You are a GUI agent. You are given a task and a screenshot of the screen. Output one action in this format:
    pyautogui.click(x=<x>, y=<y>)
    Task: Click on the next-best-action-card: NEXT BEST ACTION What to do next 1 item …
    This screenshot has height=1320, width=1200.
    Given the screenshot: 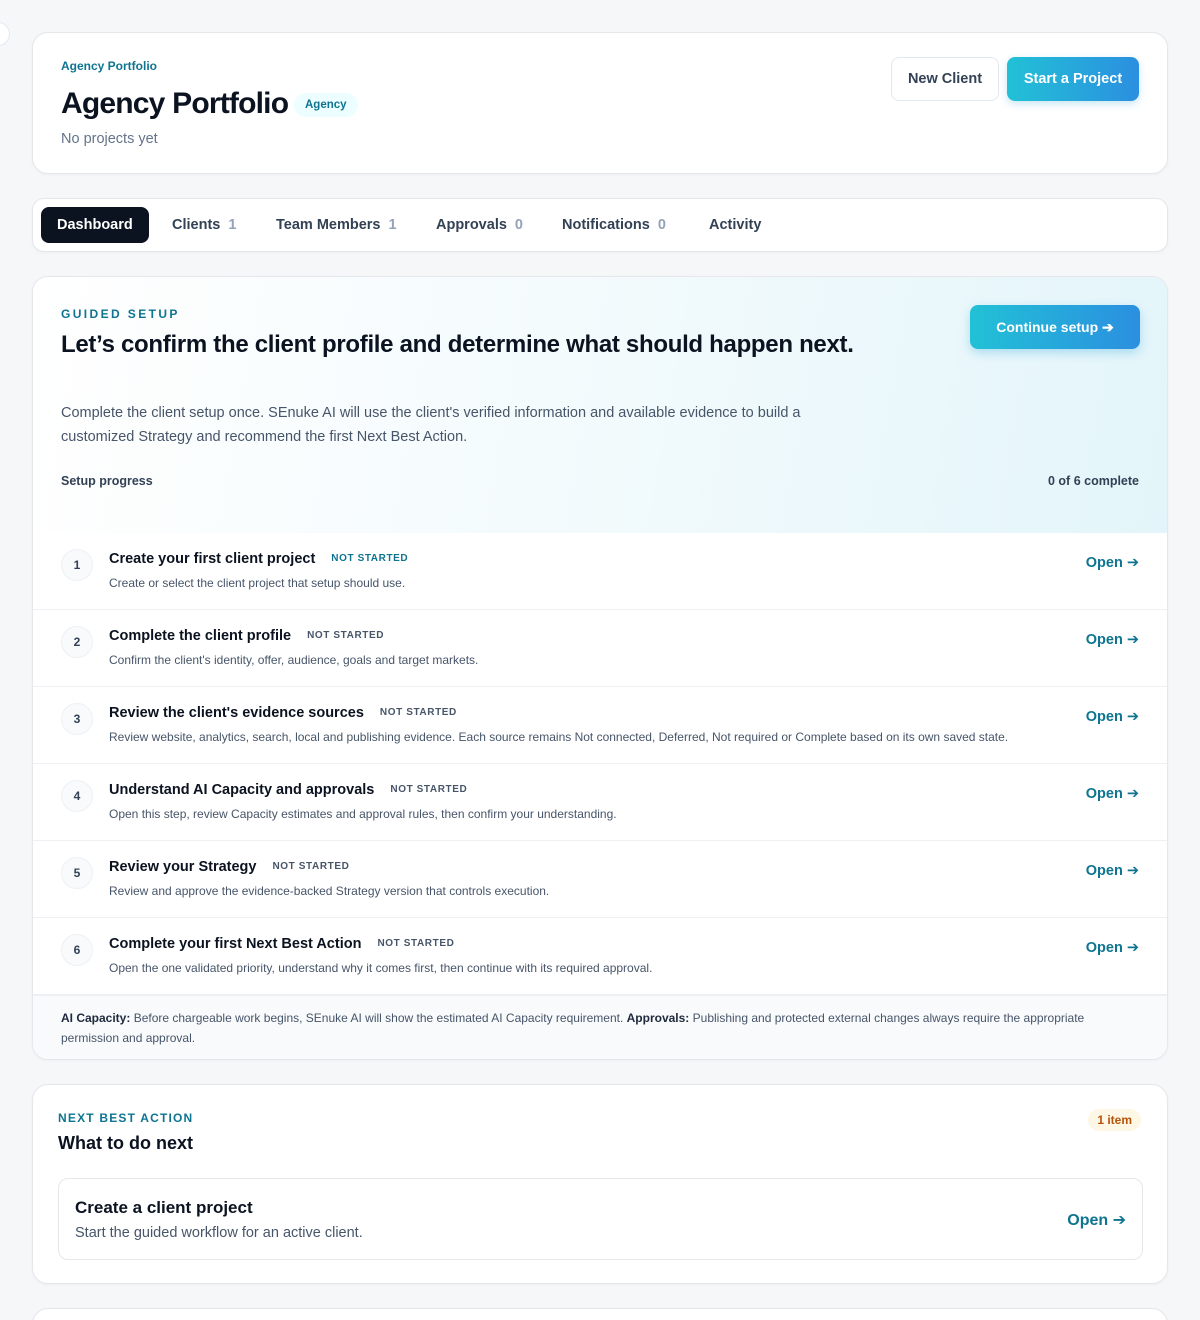 What is the action you would take?
    pyautogui.click(x=600, y=1184)
    